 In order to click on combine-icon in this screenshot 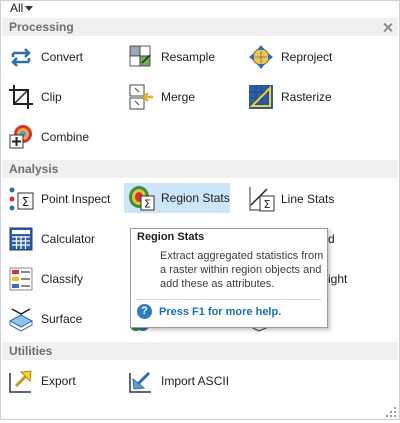, I will do `click(21, 137)`.